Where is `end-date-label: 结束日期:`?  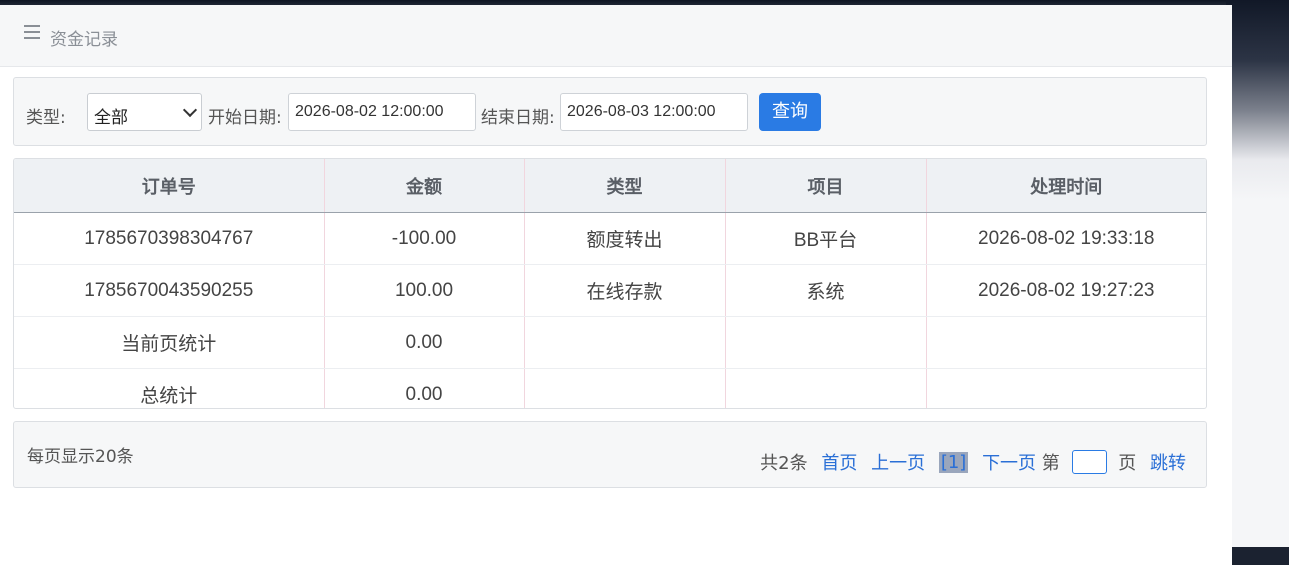
end-date-label: 结束日期: is located at coordinates (518, 118).